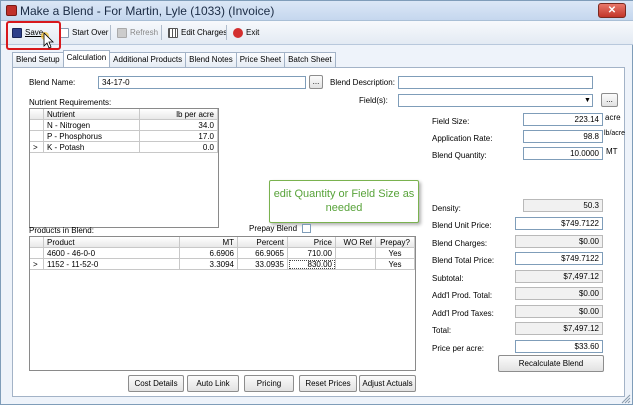 The image size is (633, 405). I want to click on prepay-blend-checkbox, so click(306, 228).